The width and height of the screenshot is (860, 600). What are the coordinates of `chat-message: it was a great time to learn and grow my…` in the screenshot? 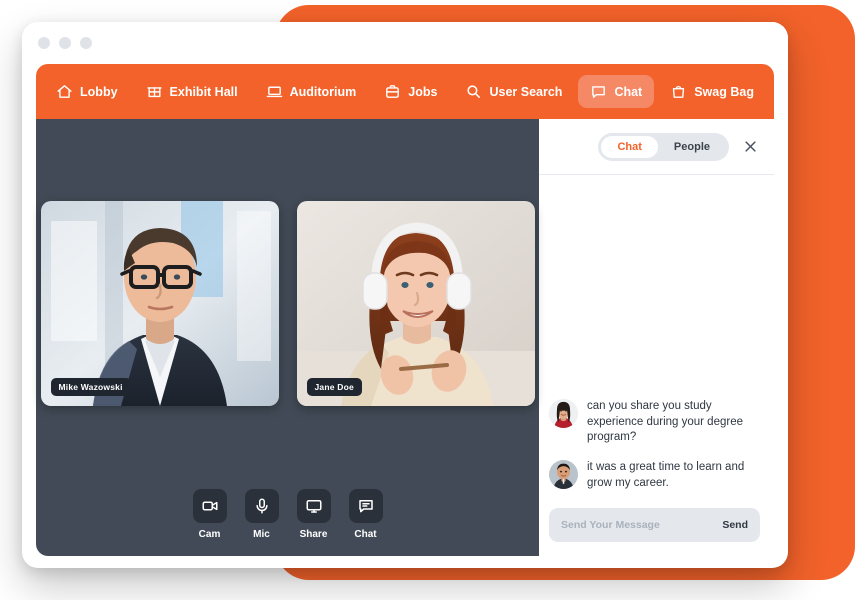 It's located at (654, 476).